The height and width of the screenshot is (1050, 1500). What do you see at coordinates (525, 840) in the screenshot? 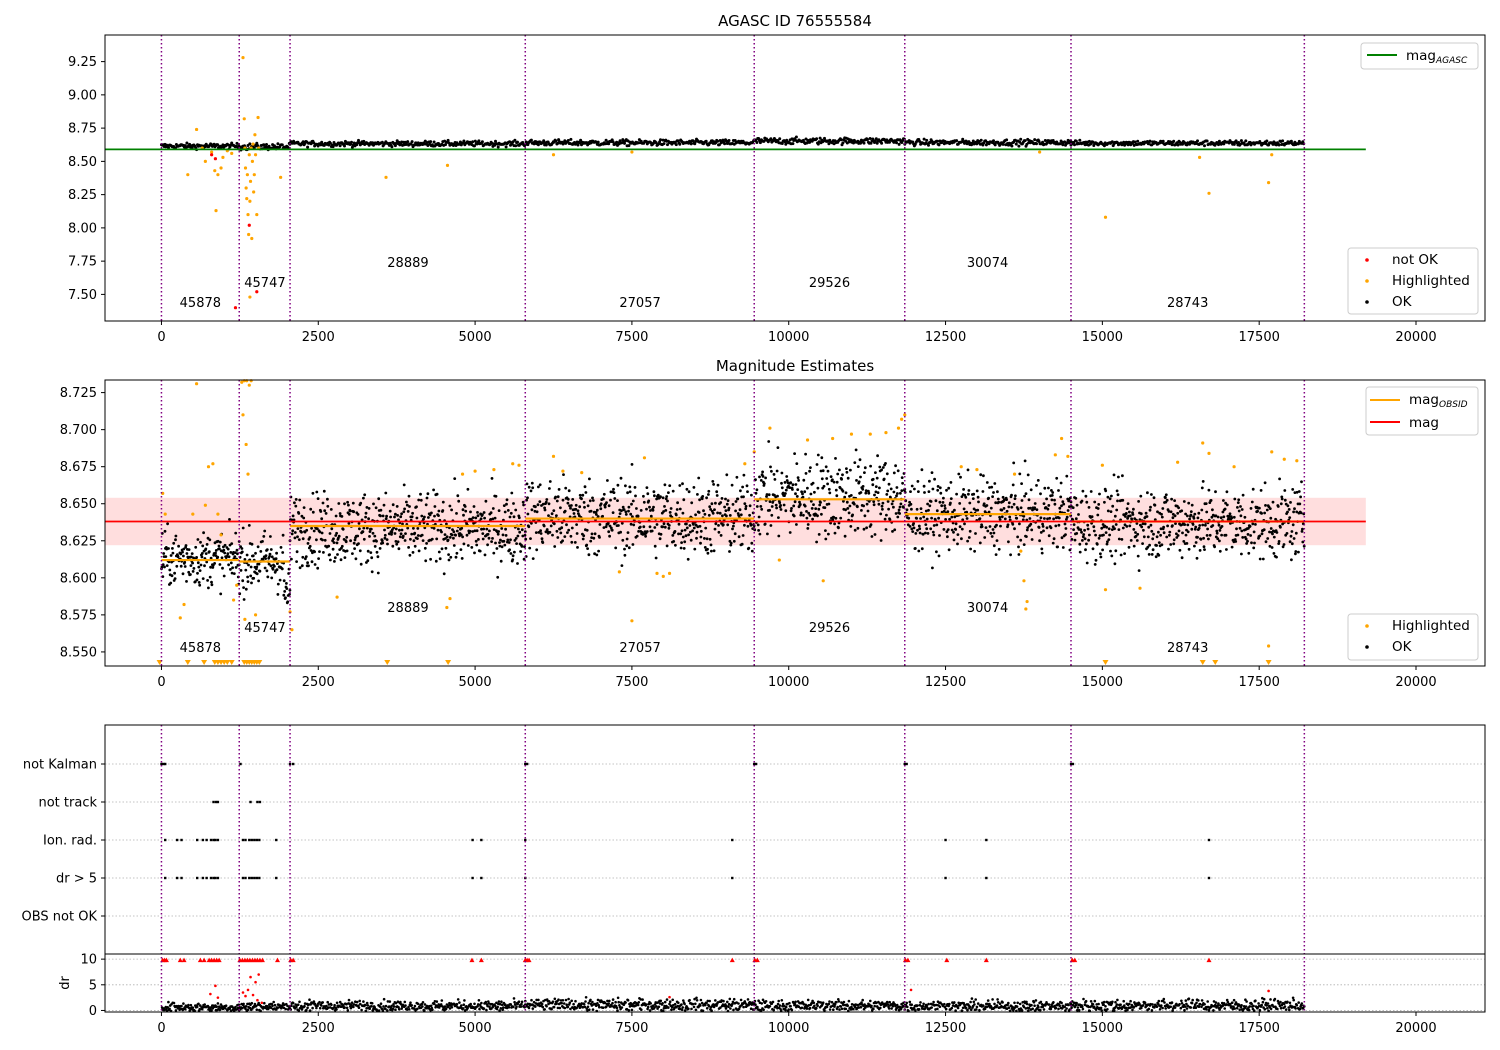
I see `flag-point` at bounding box center [525, 840].